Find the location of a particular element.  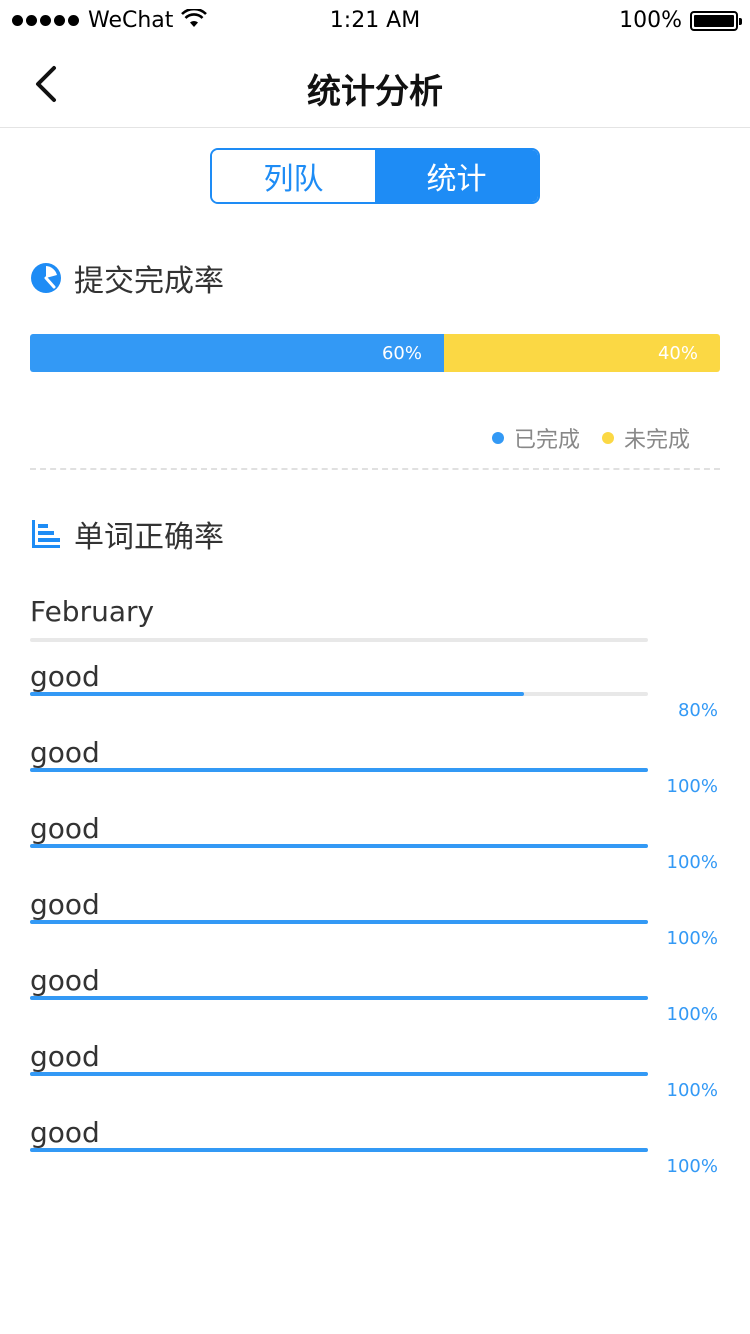

completion-undone-segment: 40% is located at coordinates (582, 353).